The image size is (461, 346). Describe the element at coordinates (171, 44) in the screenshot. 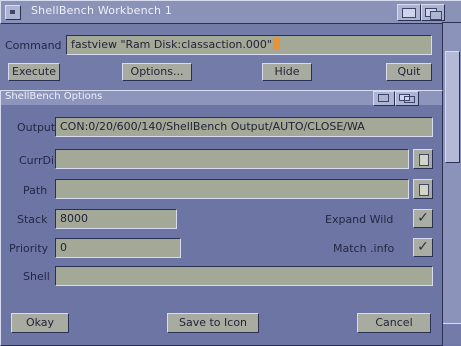

I see `command-input-text: fastview "Ram Disk:classaction.000"` at that location.